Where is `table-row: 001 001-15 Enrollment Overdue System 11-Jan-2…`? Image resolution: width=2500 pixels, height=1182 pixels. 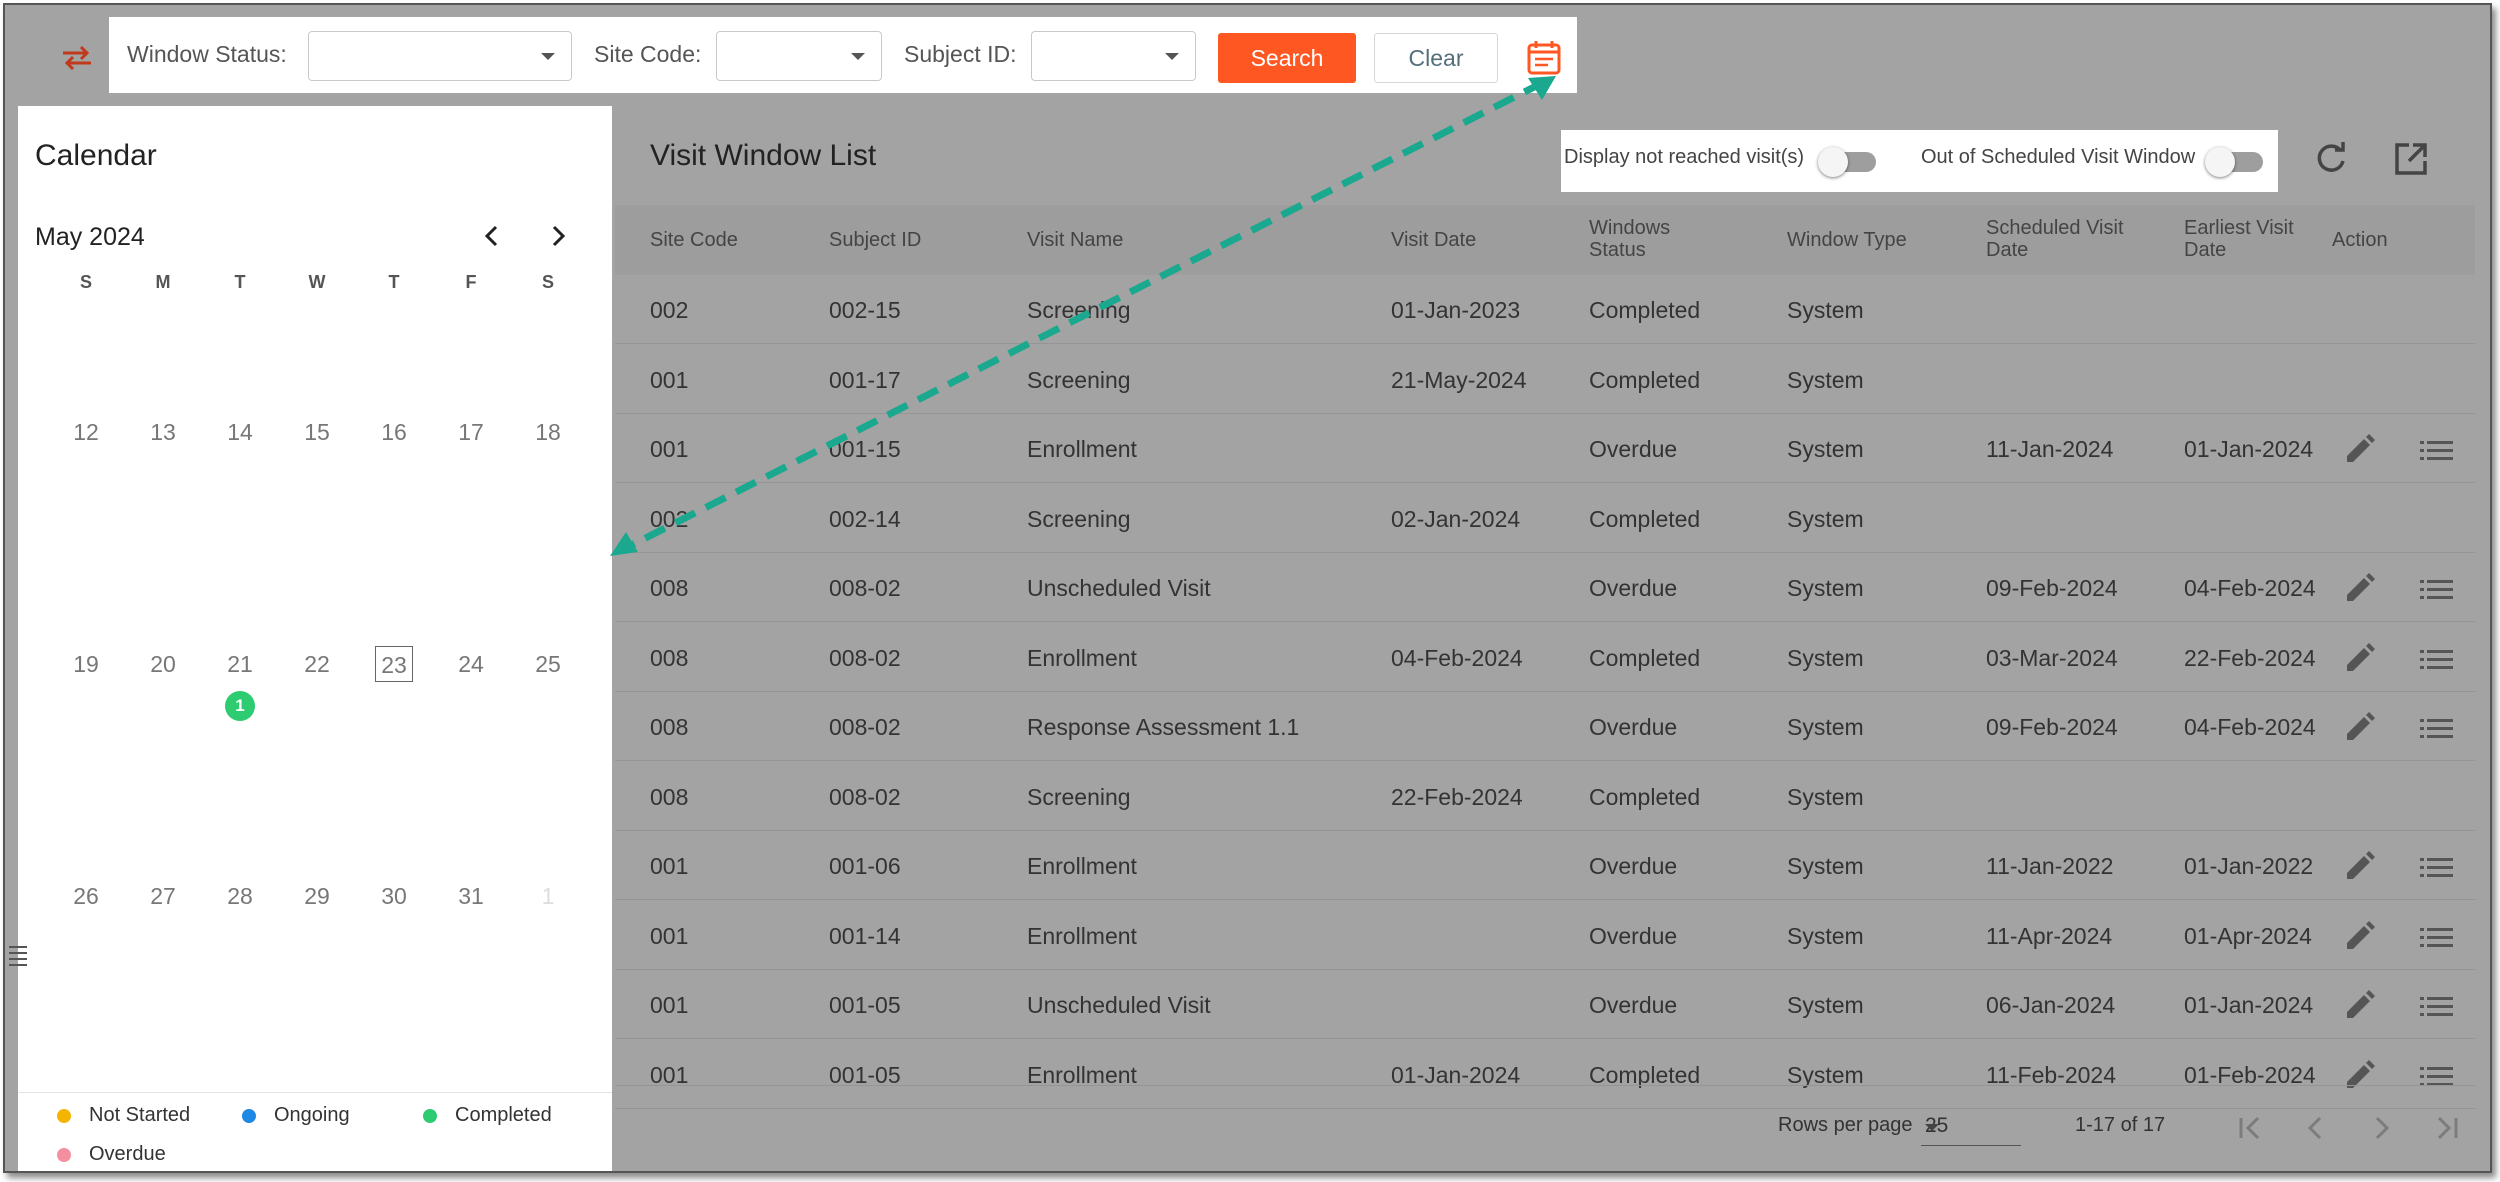
table-row: 001 001-15 Enrollment Overdue System 11-Jan-2… is located at coordinates (1545, 448).